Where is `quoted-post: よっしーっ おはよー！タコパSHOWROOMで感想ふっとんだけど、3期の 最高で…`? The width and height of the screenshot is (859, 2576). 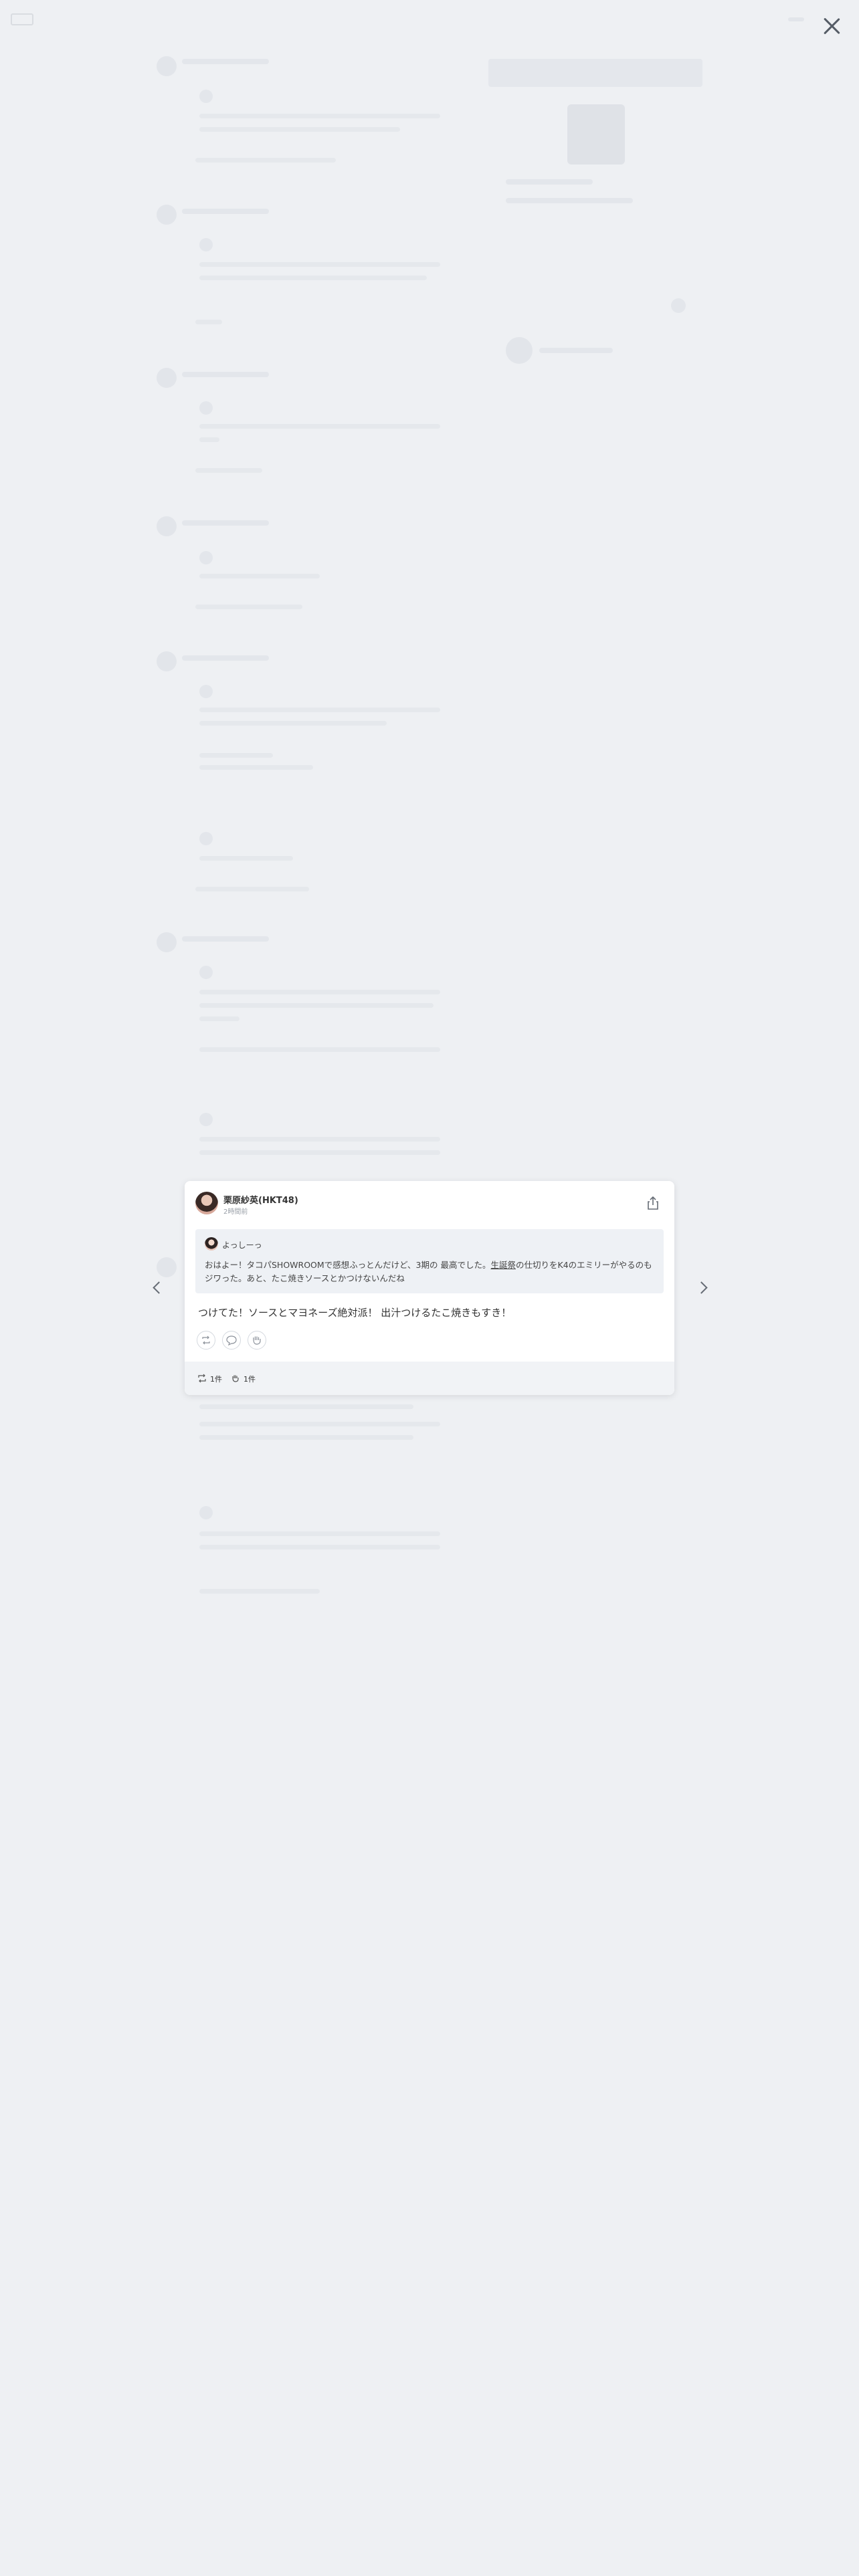
quoted-post: よっしーっ おはよー！タコパSHOWROOMで感想ふっとんだけど、3期の 最高で… is located at coordinates (429, 1261).